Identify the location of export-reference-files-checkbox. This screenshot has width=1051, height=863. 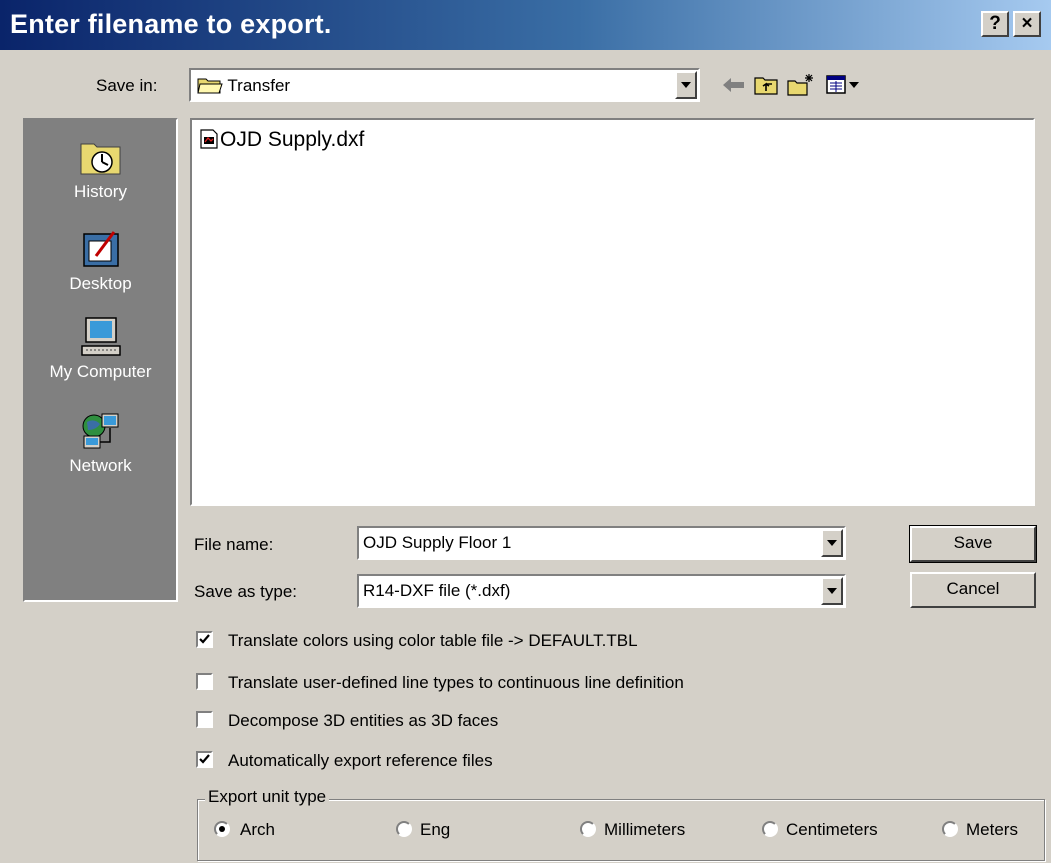
(204, 759).